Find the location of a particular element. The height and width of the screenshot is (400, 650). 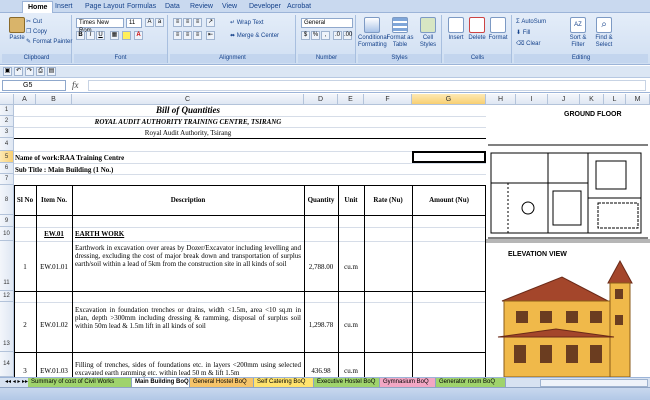

undo-icon: ↶ is located at coordinates (18, 71).